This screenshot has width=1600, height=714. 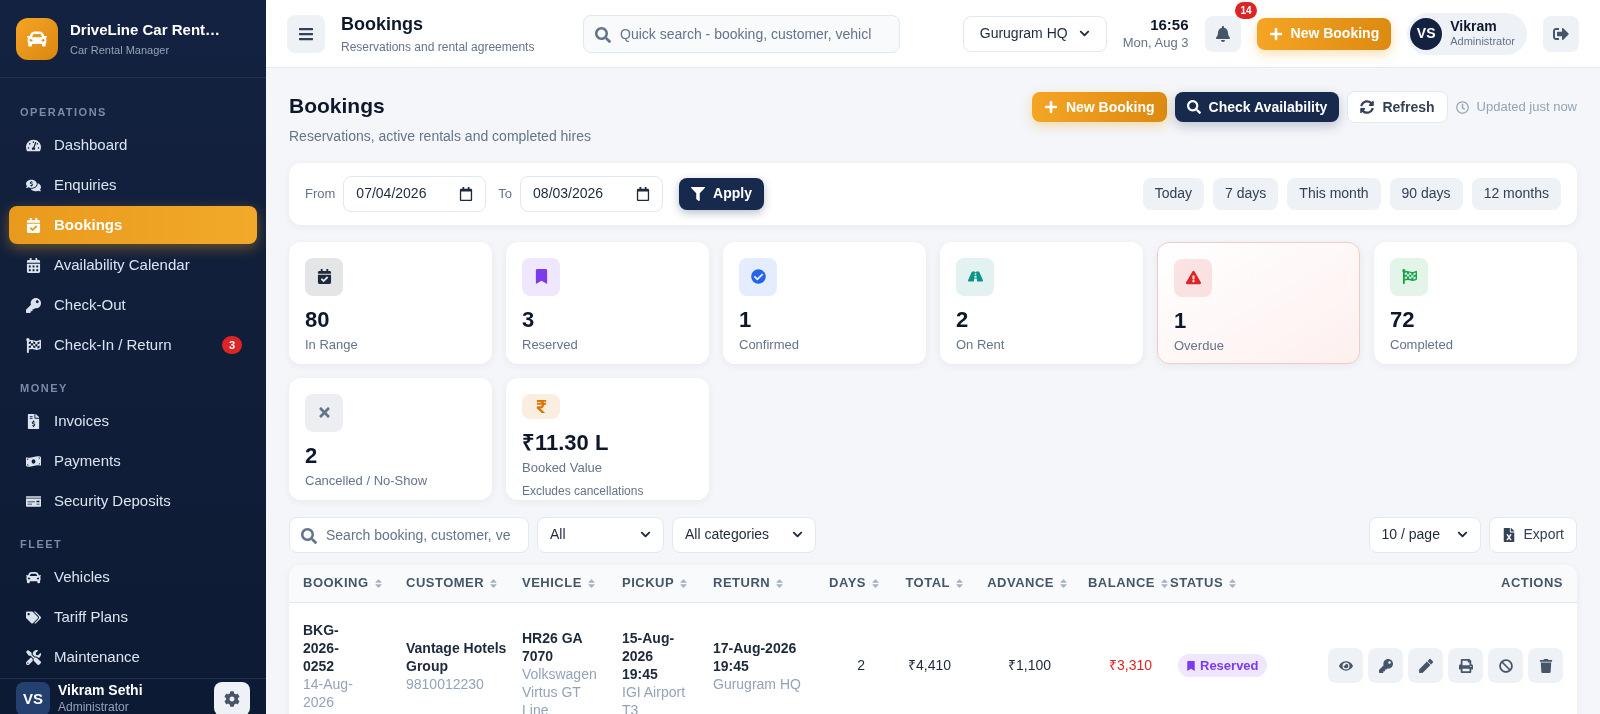 I want to click on category-select: All categories, so click(x=744, y=534).